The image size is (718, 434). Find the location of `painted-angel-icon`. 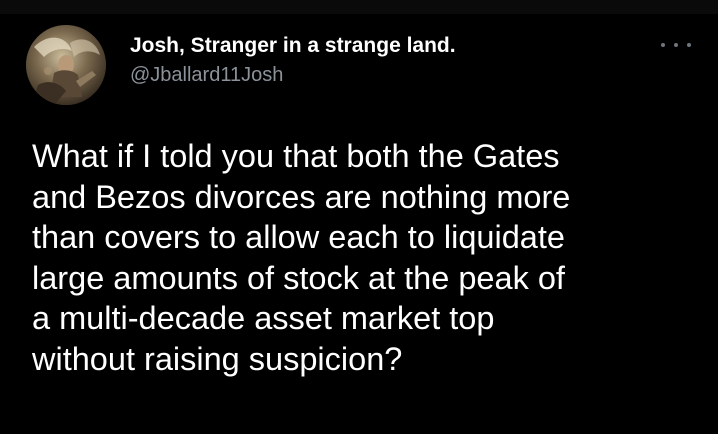

painted-angel-icon is located at coordinates (66, 65).